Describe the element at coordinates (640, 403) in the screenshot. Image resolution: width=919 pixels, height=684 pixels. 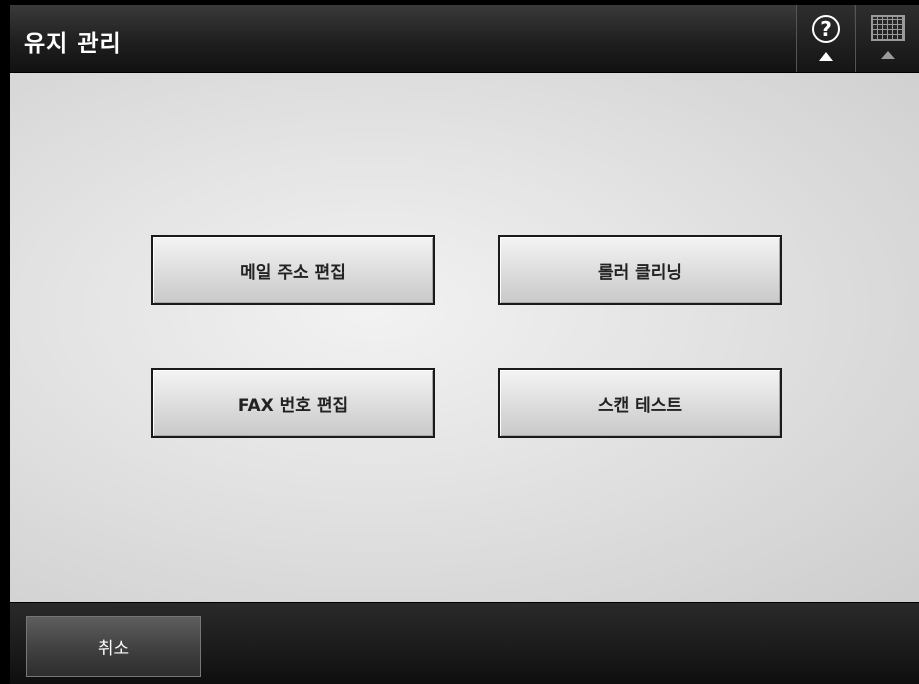
I see `scan-test-button: 스캔 테스트` at that location.